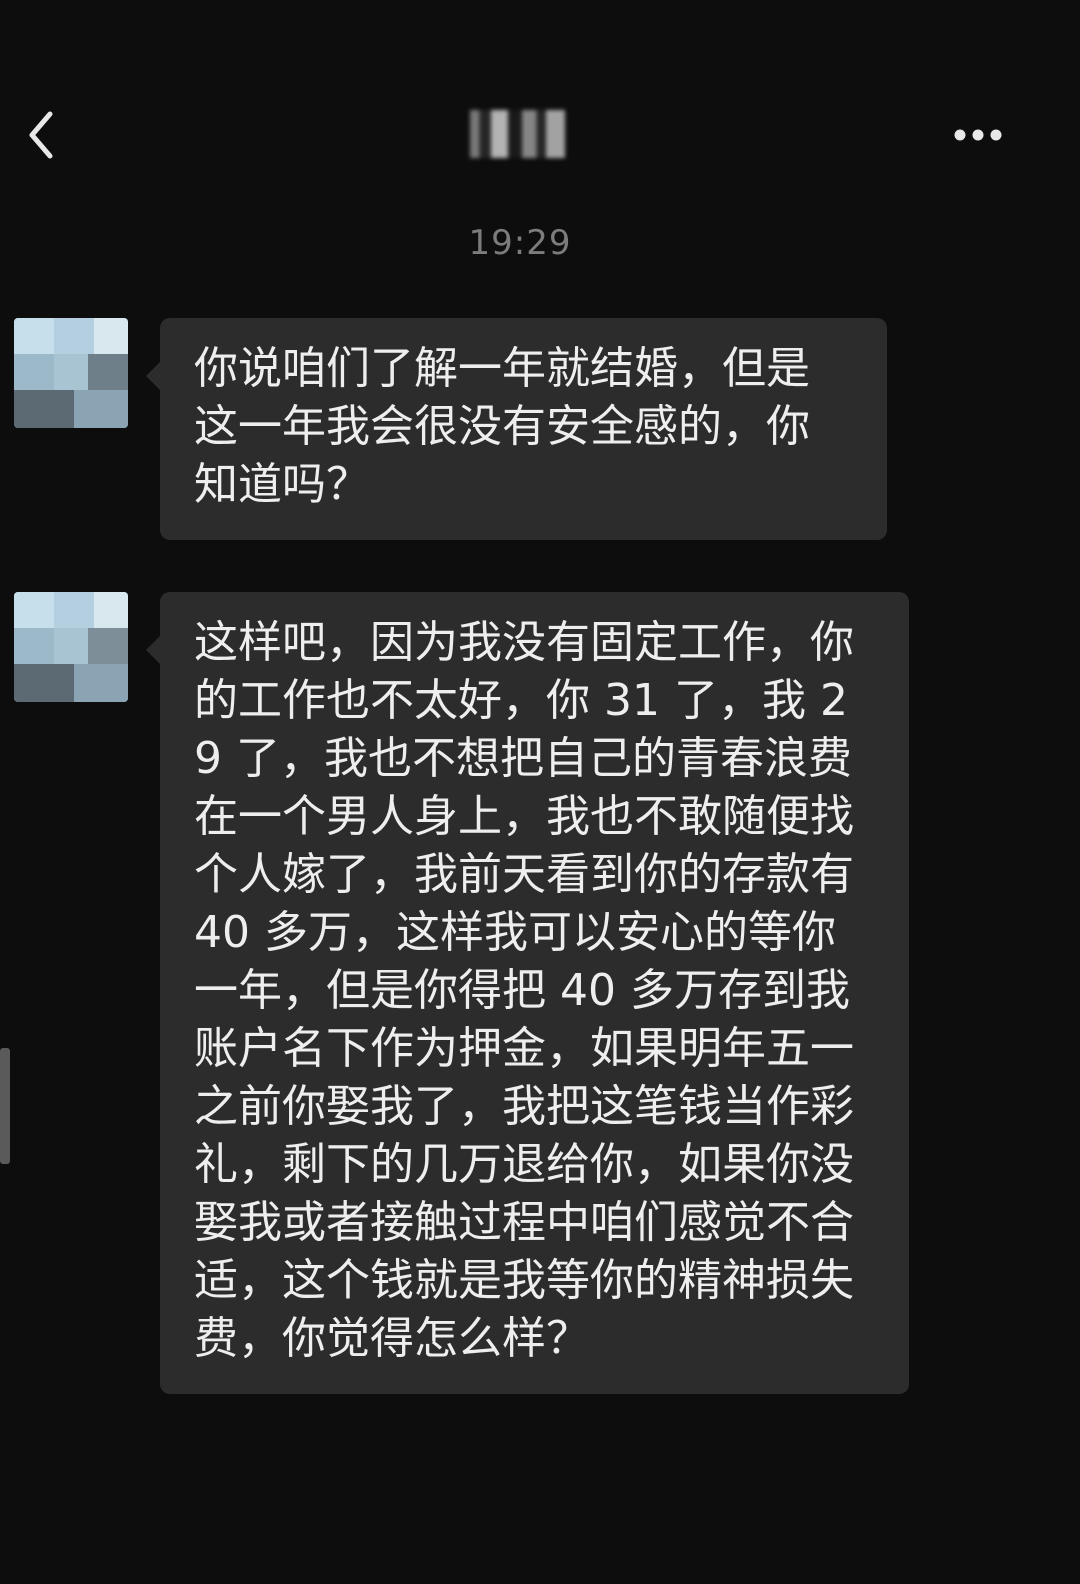 This screenshot has height=1584, width=1080. What do you see at coordinates (502, 426) in the screenshot?
I see `message-text: 你说咱们了解一年就结婚，但是这一年我会很没有安全感的，你知道吗？` at bounding box center [502, 426].